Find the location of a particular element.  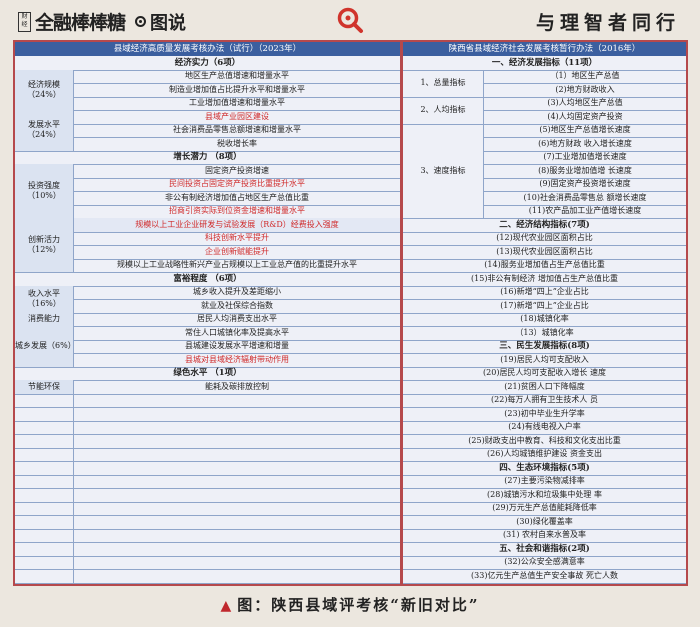

right-indicator-item: (29)万元生产总值能耗降低率 is located at coordinates (544, 508).